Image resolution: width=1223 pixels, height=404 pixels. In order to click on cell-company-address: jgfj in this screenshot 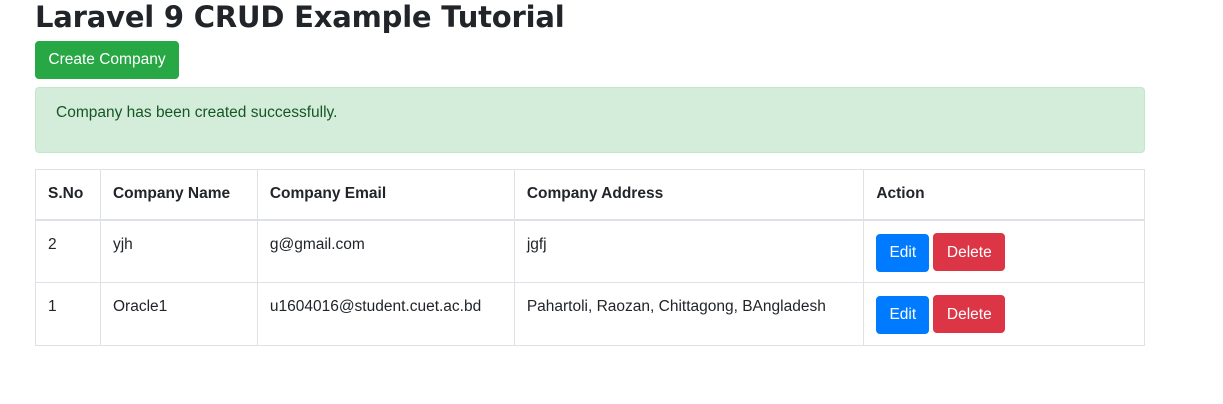, I will do `click(689, 251)`.